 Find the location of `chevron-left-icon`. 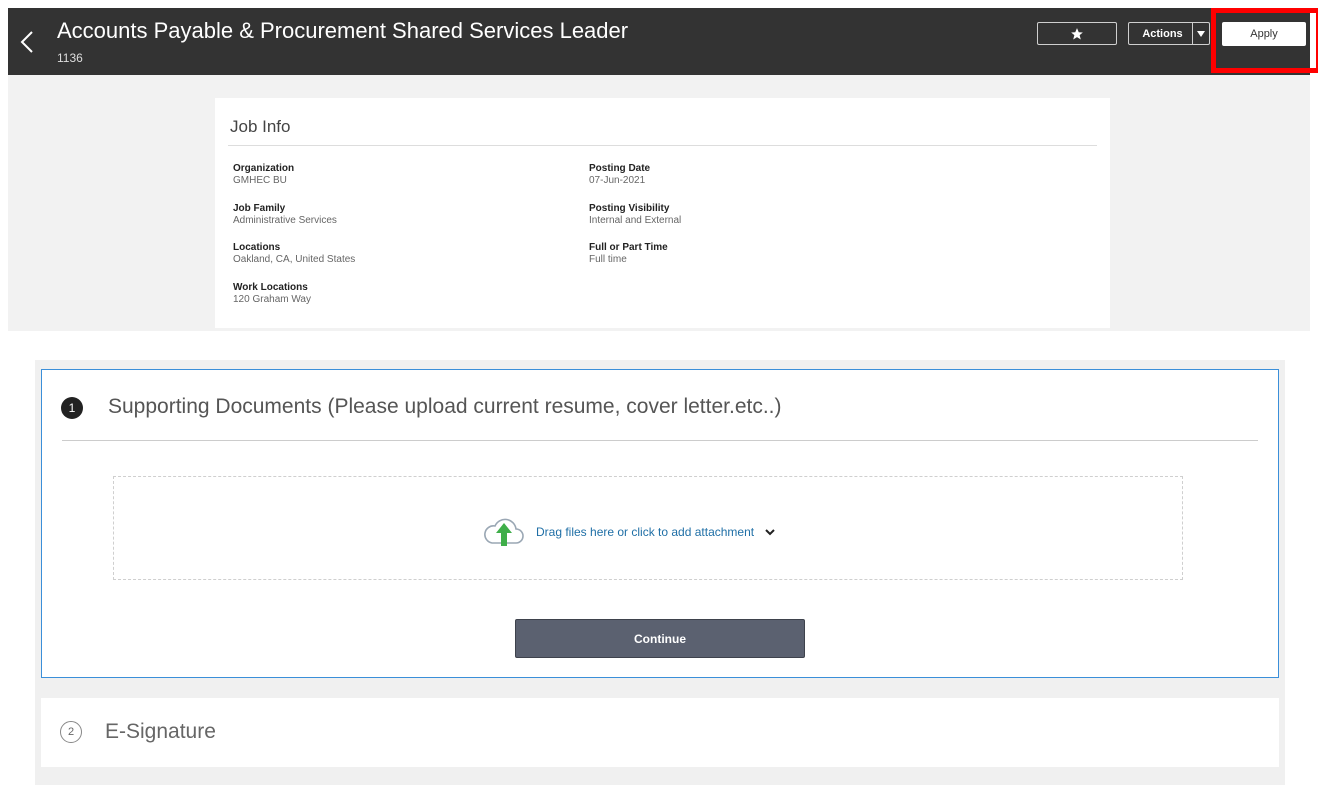

chevron-left-icon is located at coordinates (26, 42).